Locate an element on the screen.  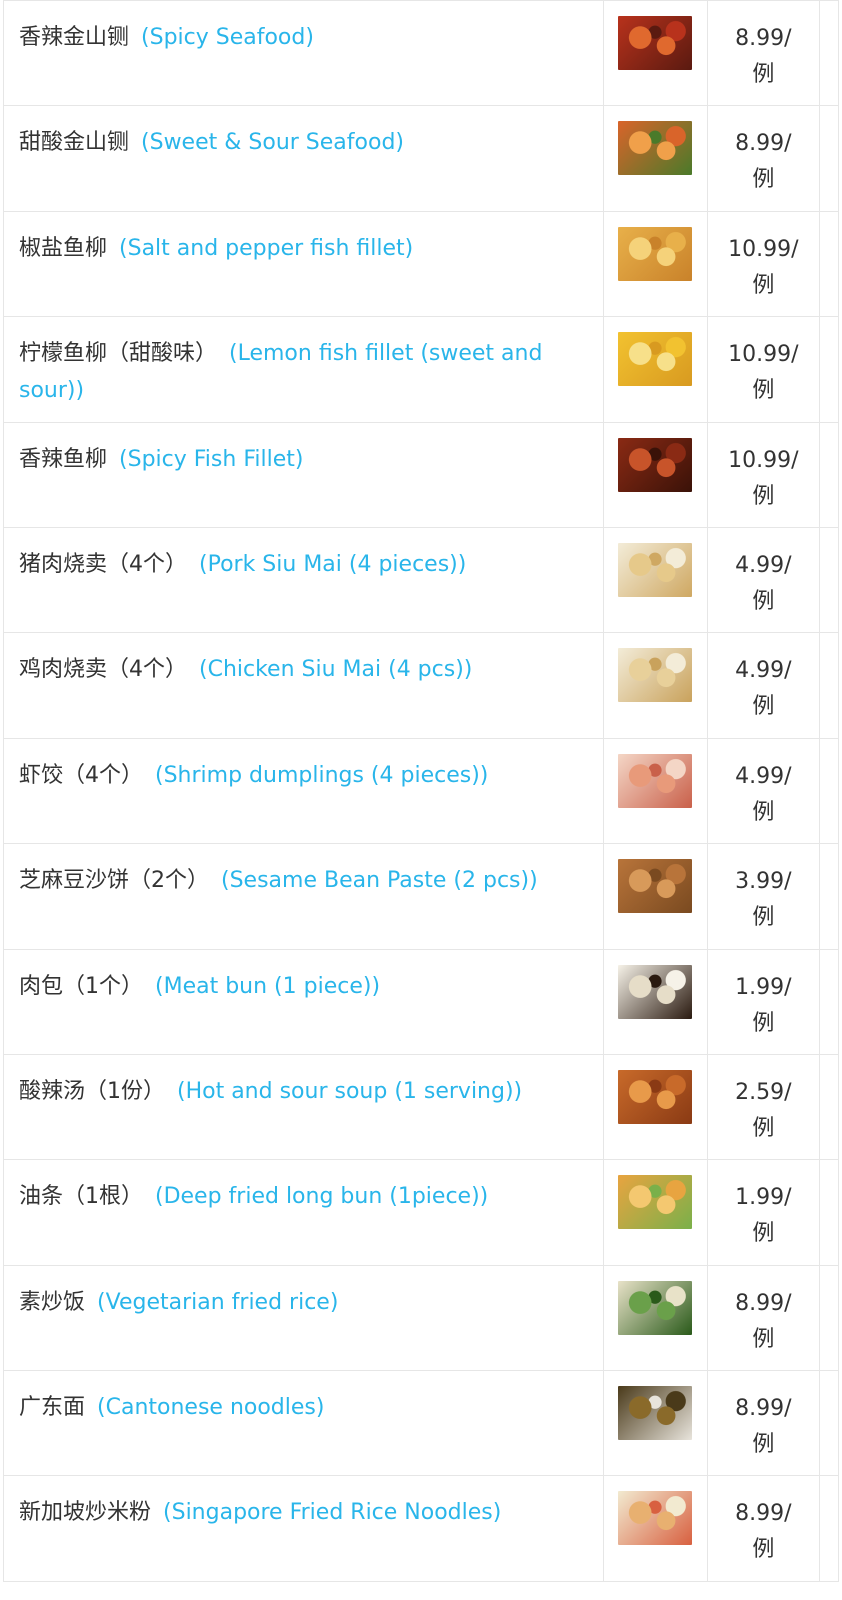
cantonese-noodles-photo is located at coordinates (655, 1413).